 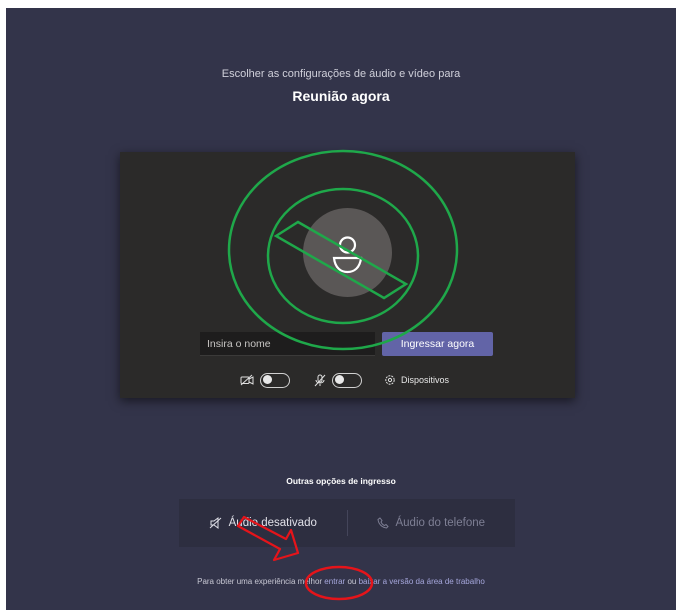 I want to click on devices-button: Dispositivos, so click(x=416, y=380).